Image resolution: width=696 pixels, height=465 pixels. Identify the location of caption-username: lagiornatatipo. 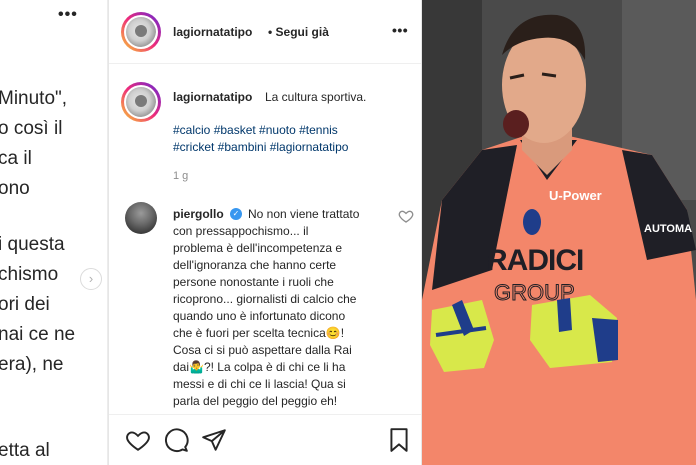
(212, 97).